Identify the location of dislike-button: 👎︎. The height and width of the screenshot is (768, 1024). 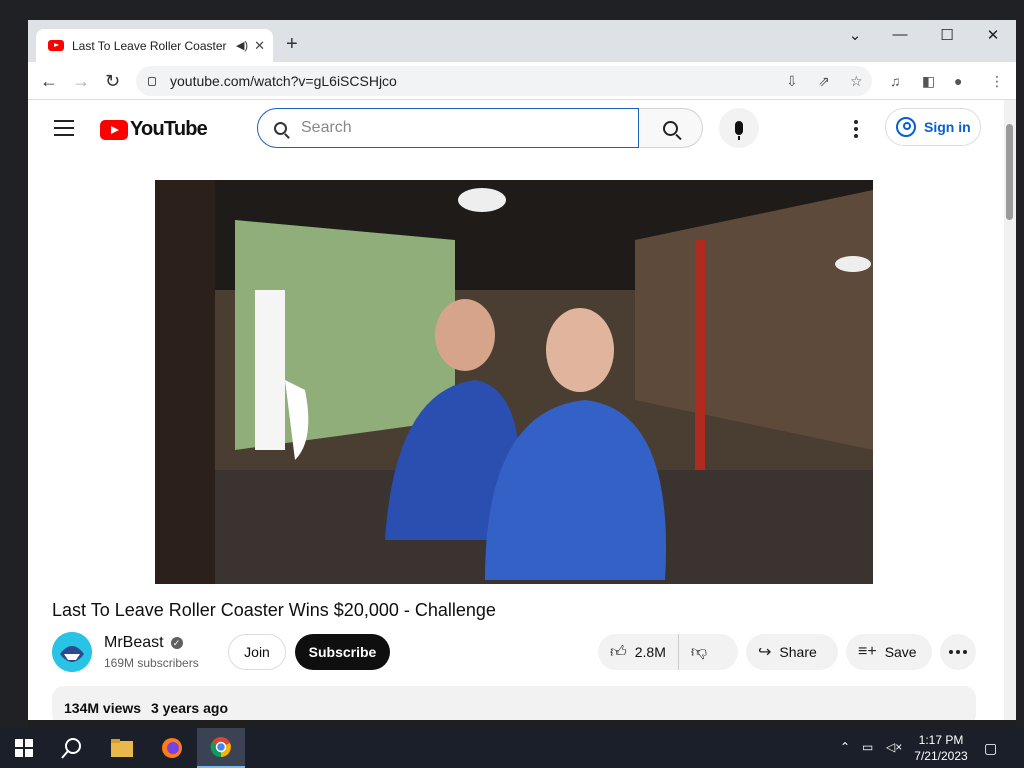
(697, 652).